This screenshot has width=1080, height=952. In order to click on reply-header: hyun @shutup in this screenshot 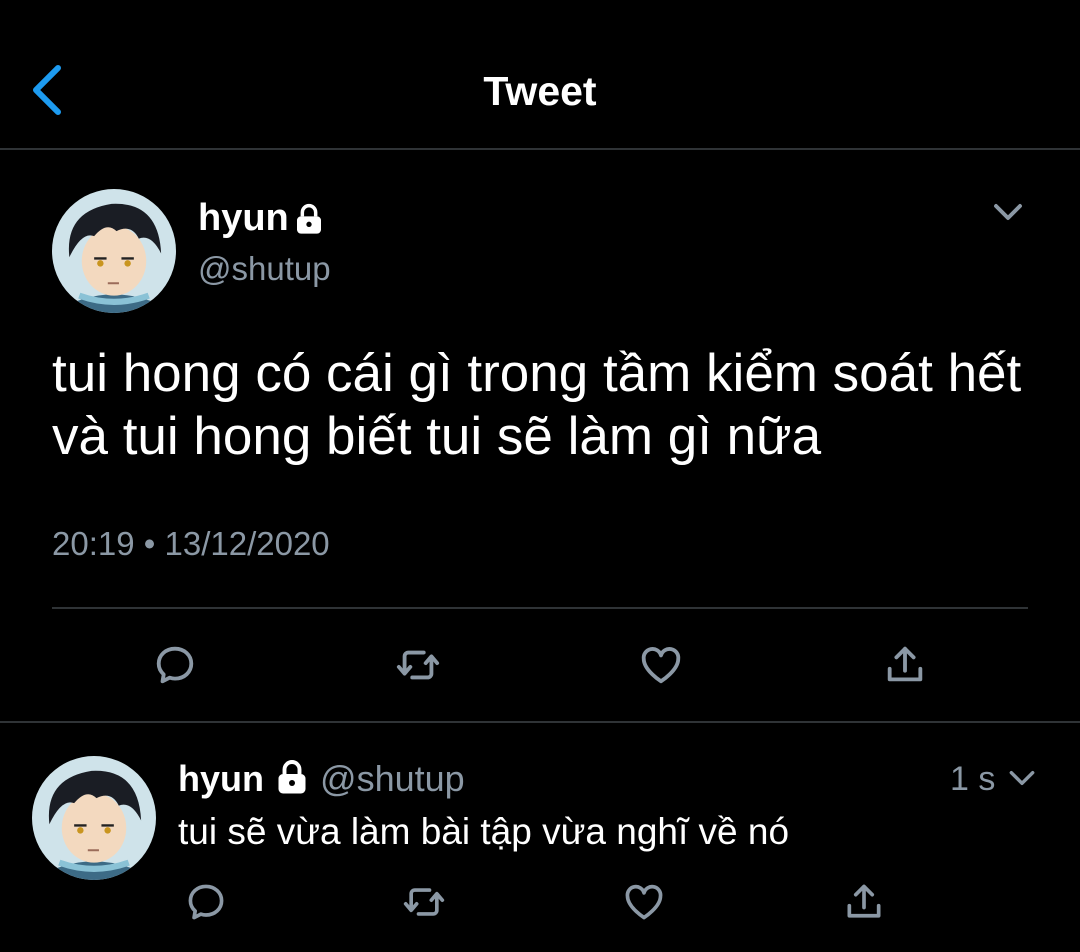, I will do `click(321, 779)`.